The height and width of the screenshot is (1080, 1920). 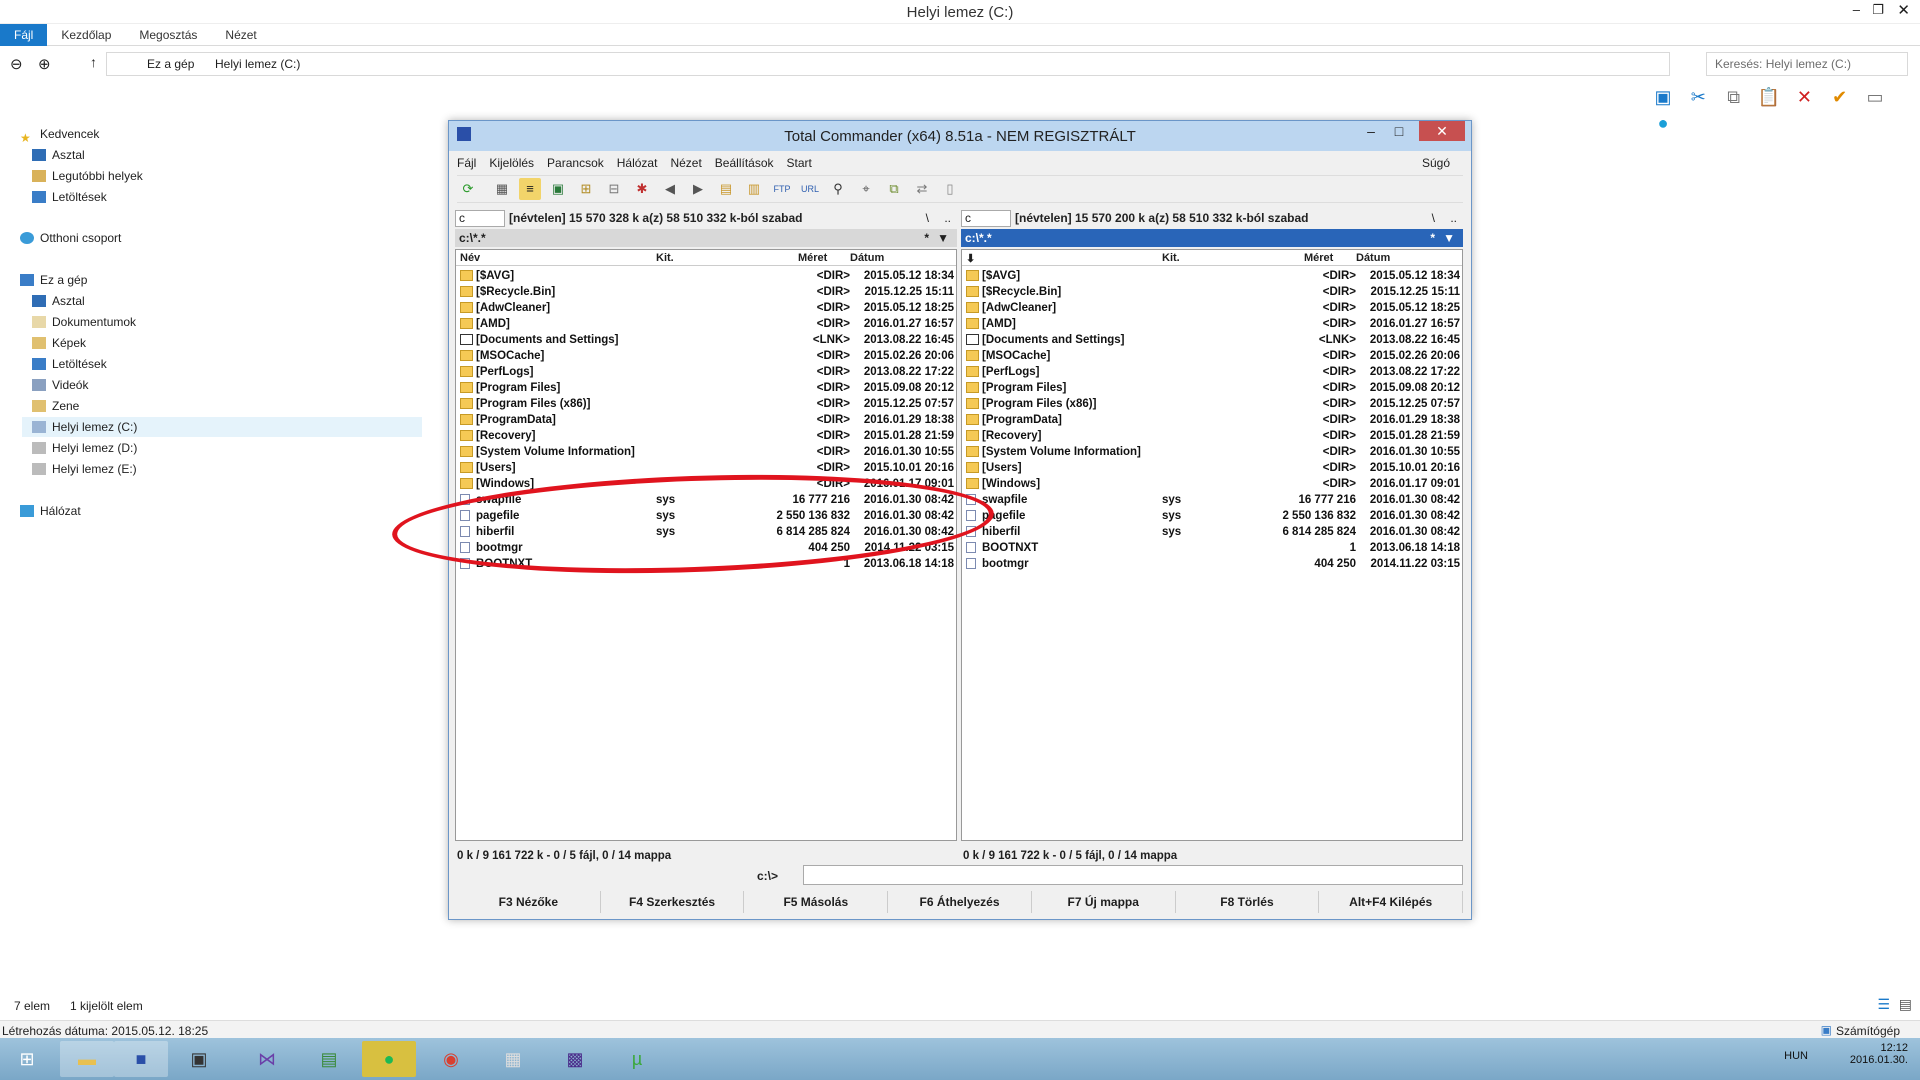 What do you see at coordinates (257, 64) in the screenshot?
I see `breadcrumb-drive: Helyi lemez (C:)` at bounding box center [257, 64].